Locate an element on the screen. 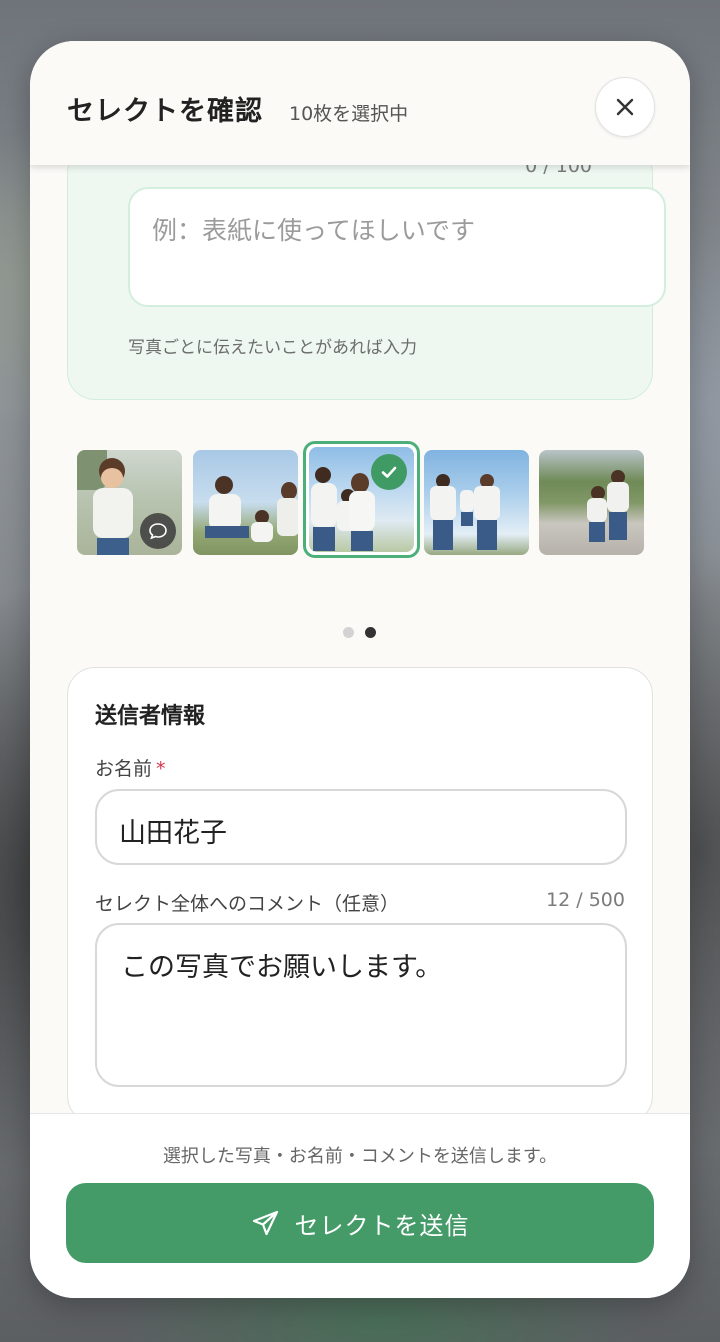  photo-note-help: 写真ごとに伝えたいことがあれば入力 is located at coordinates (272, 348).